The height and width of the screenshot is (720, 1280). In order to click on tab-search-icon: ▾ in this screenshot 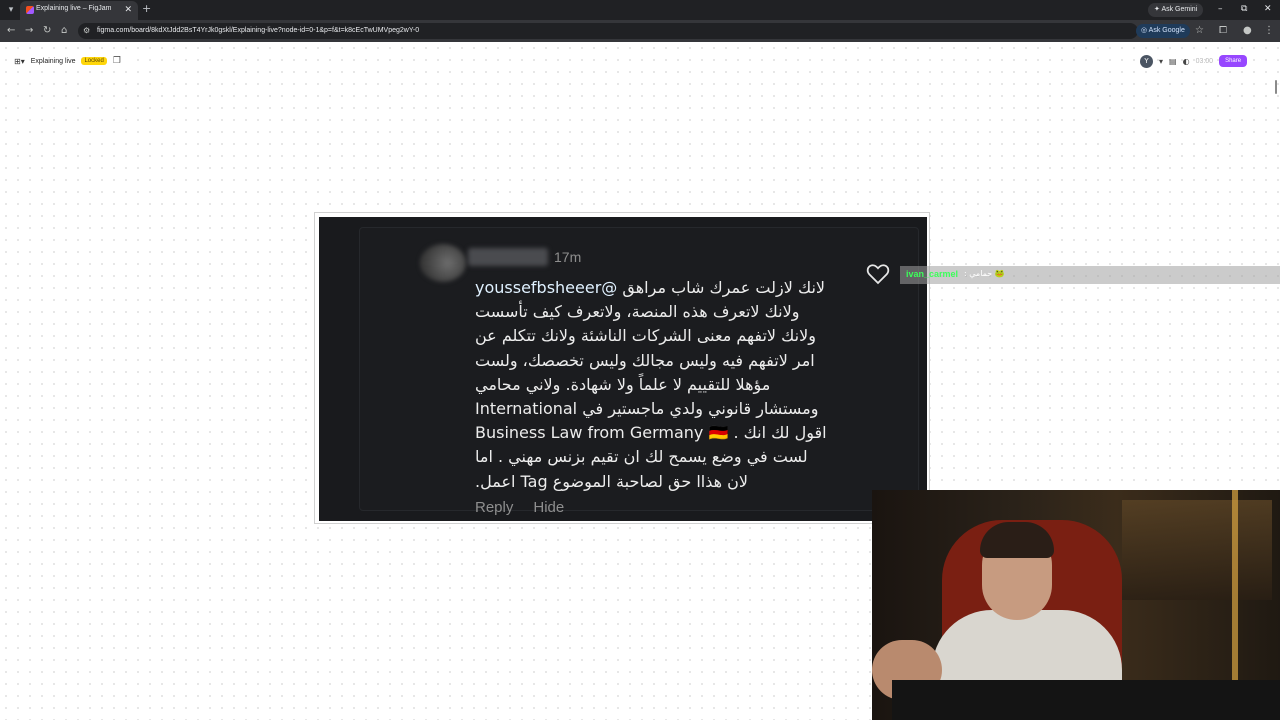, I will do `click(11, 10)`.